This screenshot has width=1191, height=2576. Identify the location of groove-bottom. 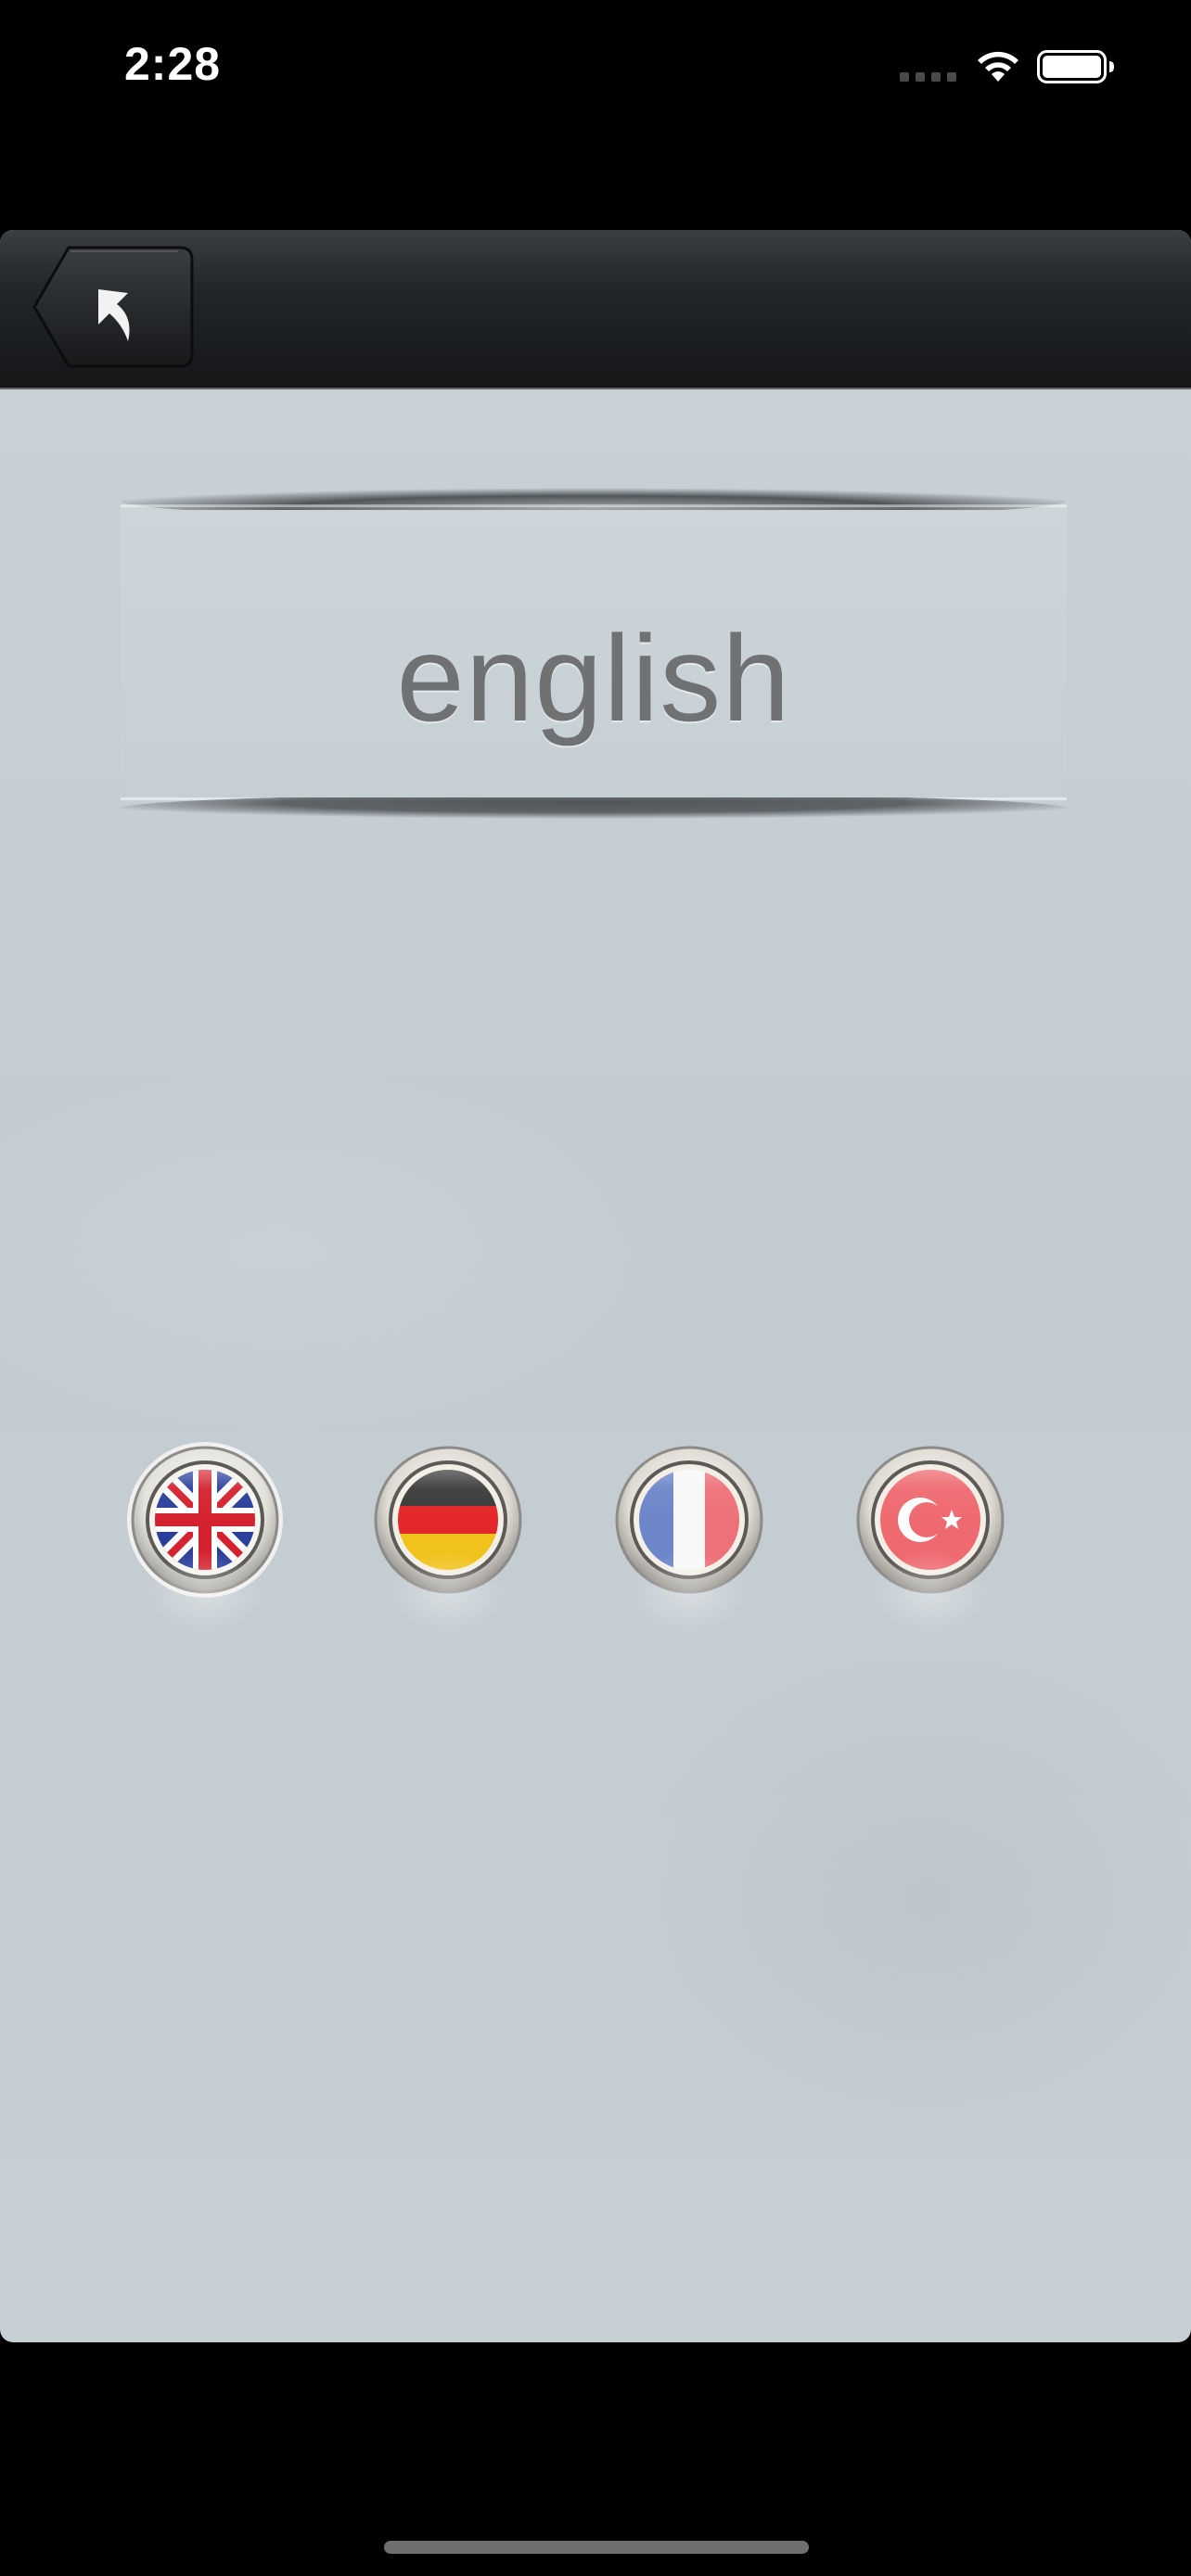
(594, 810).